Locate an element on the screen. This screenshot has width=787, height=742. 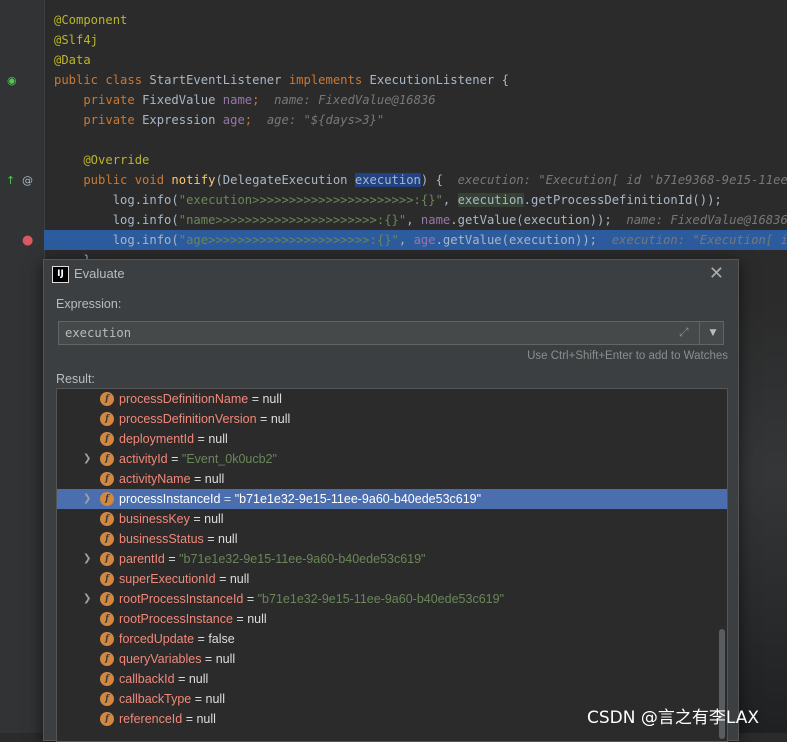
field-name: callbackType is located at coordinates (155, 699).